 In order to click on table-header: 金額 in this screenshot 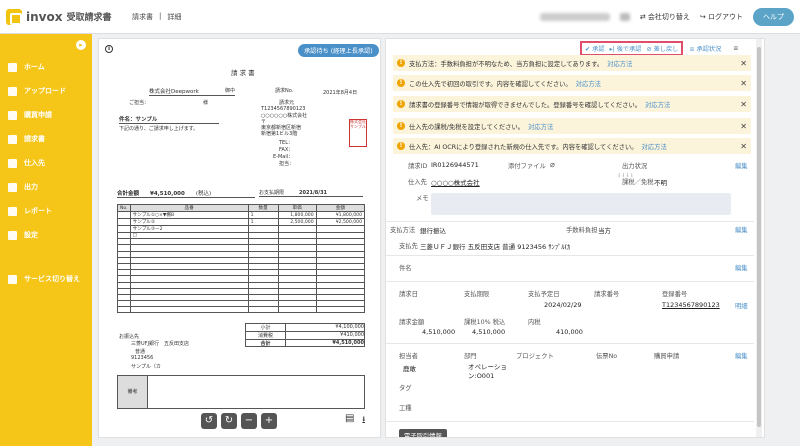, I will do `click(340, 208)`.